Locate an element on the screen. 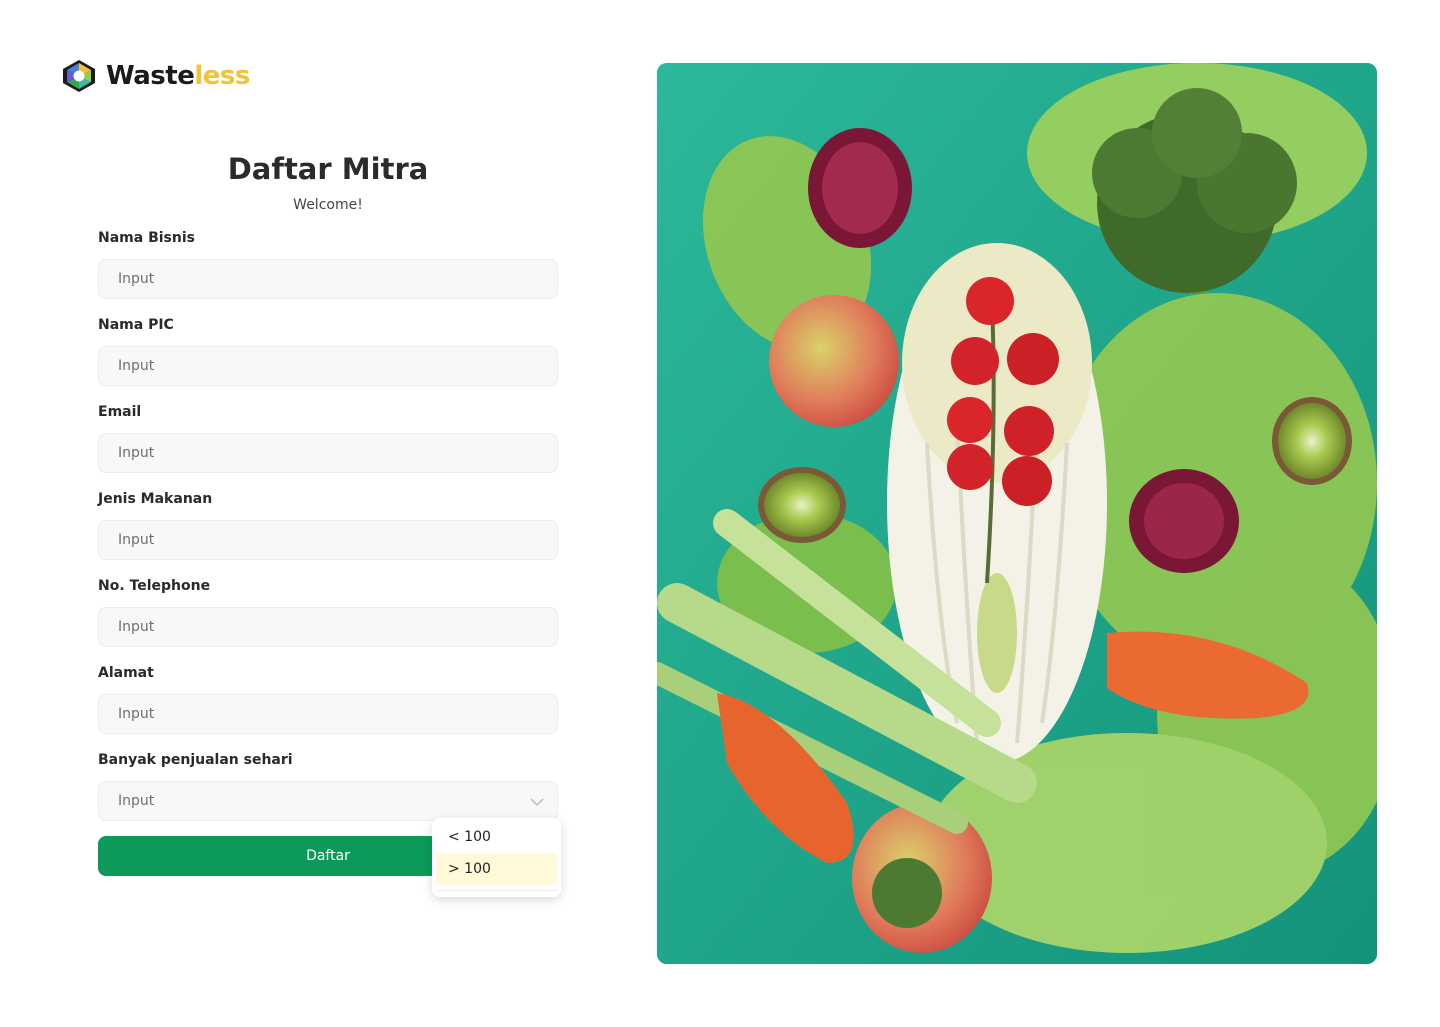 Image resolution: width=1440 pixels, height=1027 pixels. field-label: Alamat is located at coordinates (126, 673).